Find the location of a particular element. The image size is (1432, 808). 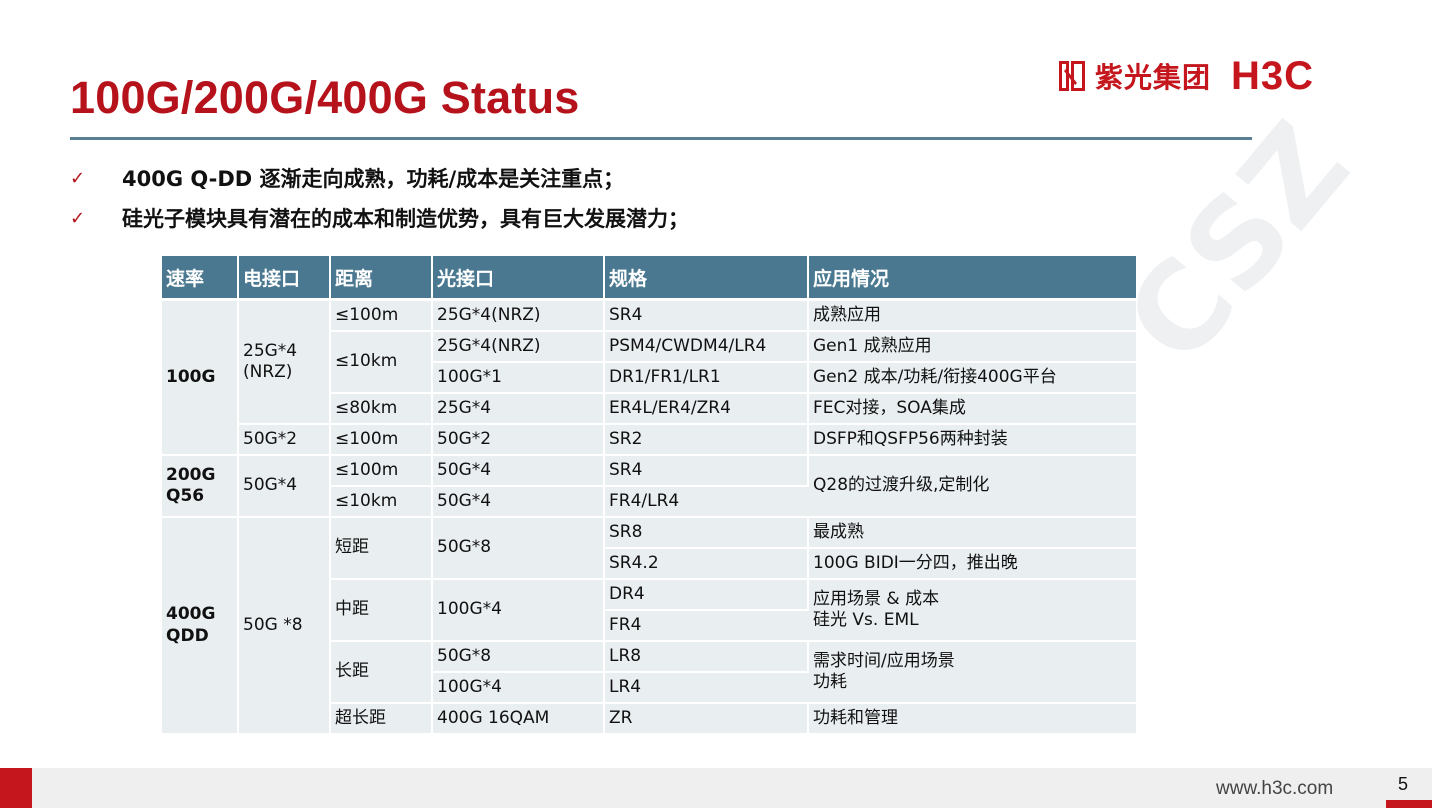

title-divider is located at coordinates (661, 138).